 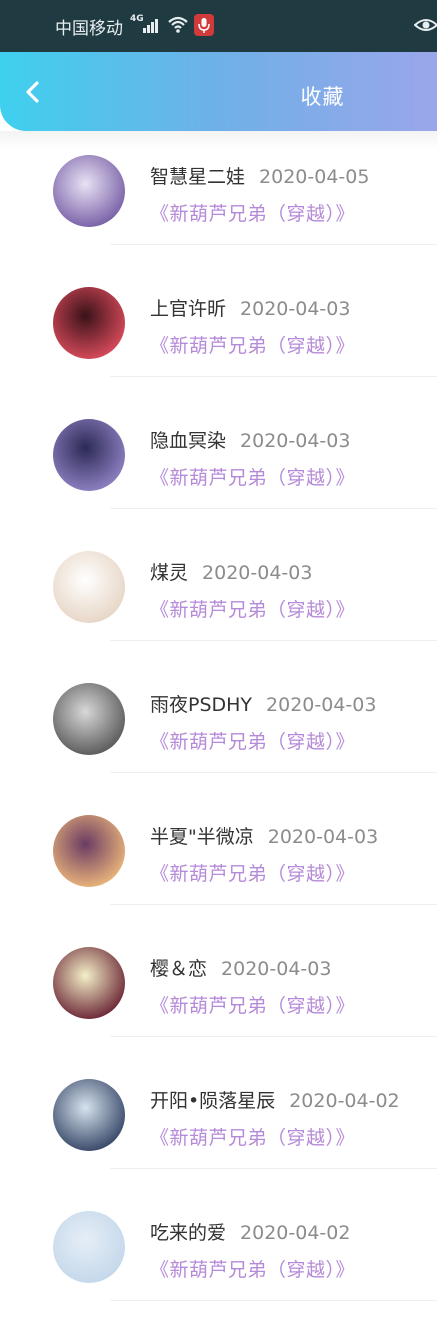 I want to click on list-item: 半夏"半微凉 2020-04-03 《新葫芦兄弟（穿越）》, so click(x=218, y=872).